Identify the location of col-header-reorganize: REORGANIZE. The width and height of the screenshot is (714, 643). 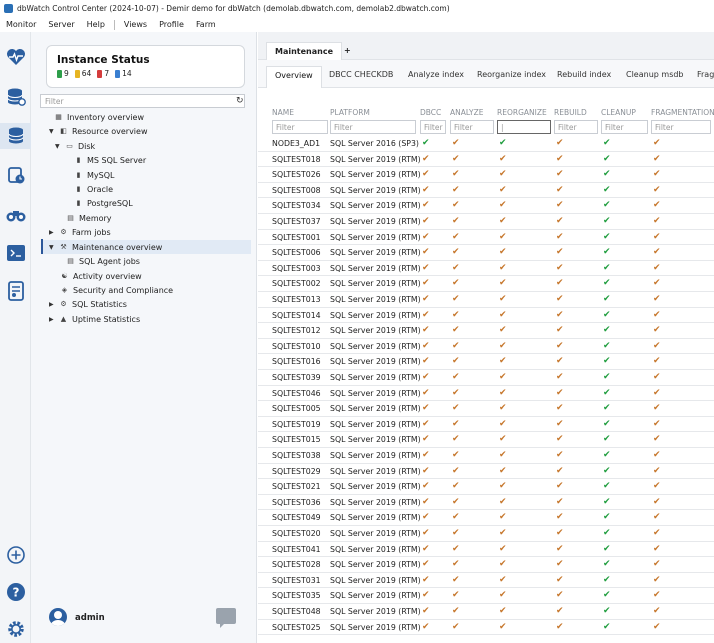
(522, 112).